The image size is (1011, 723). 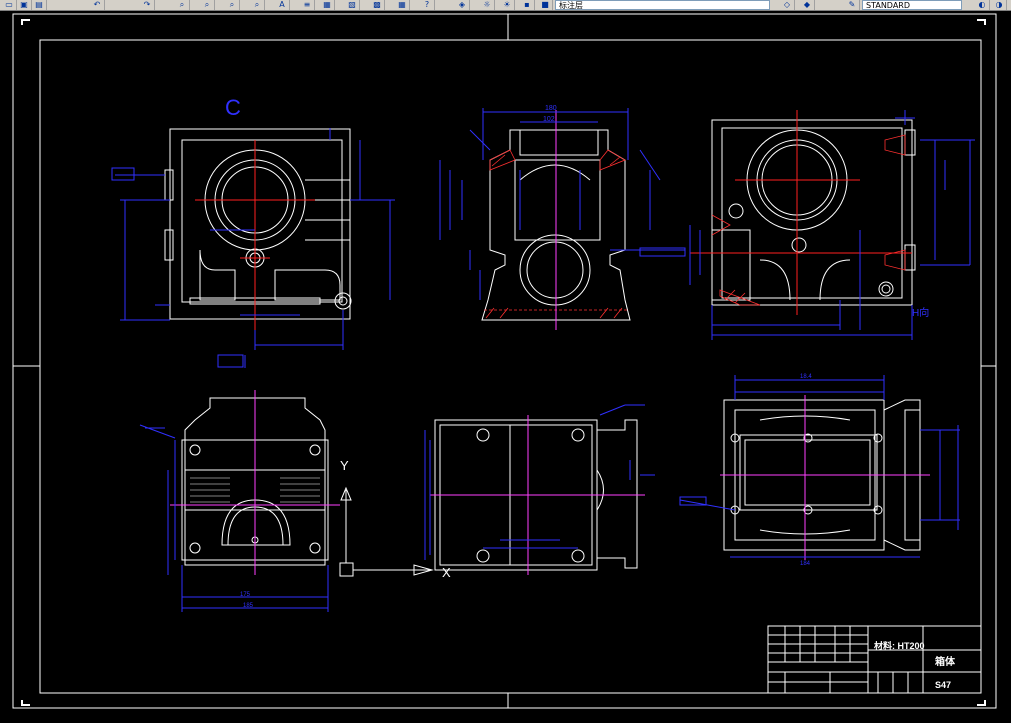 What do you see at coordinates (920, 312) in the screenshot?
I see `view-label-h: H向` at bounding box center [920, 312].